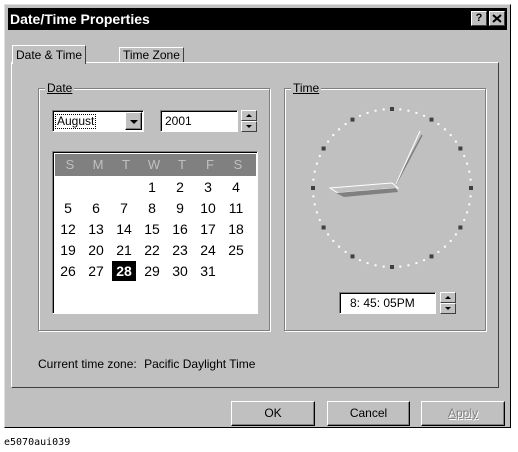  What do you see at coordinates (68, 250) in the screenshot?
I see `calendar-day: 19` at bounding box center [68, 250].